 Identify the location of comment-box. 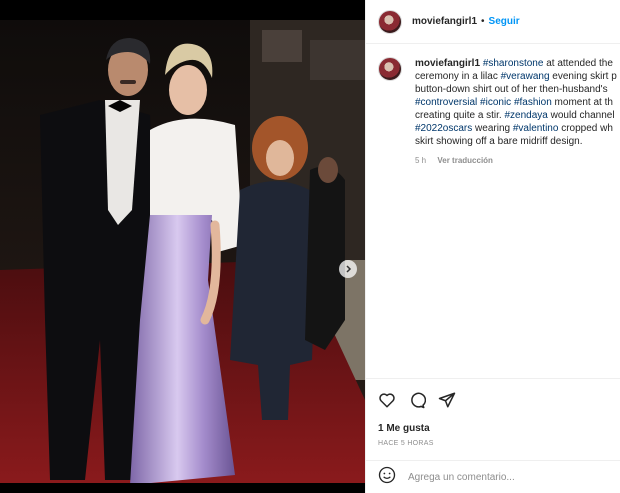
(493, 476).